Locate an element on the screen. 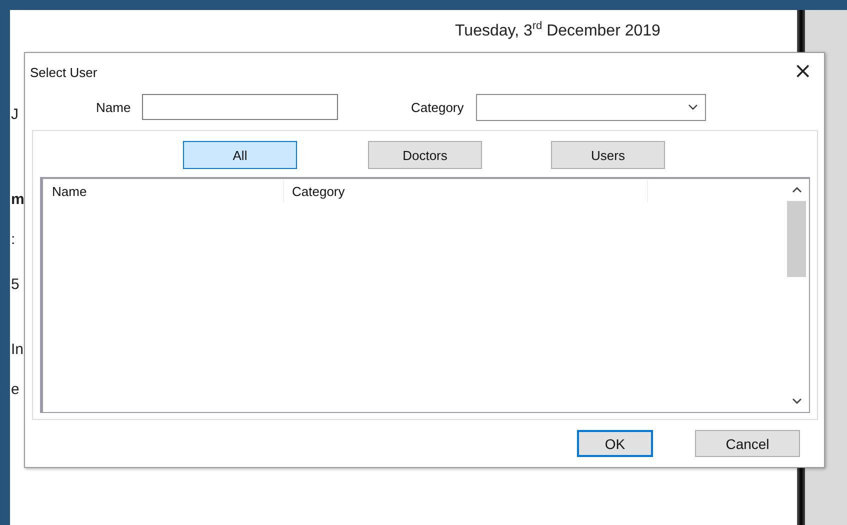  document-text: e is located at coordinates (15, 390).